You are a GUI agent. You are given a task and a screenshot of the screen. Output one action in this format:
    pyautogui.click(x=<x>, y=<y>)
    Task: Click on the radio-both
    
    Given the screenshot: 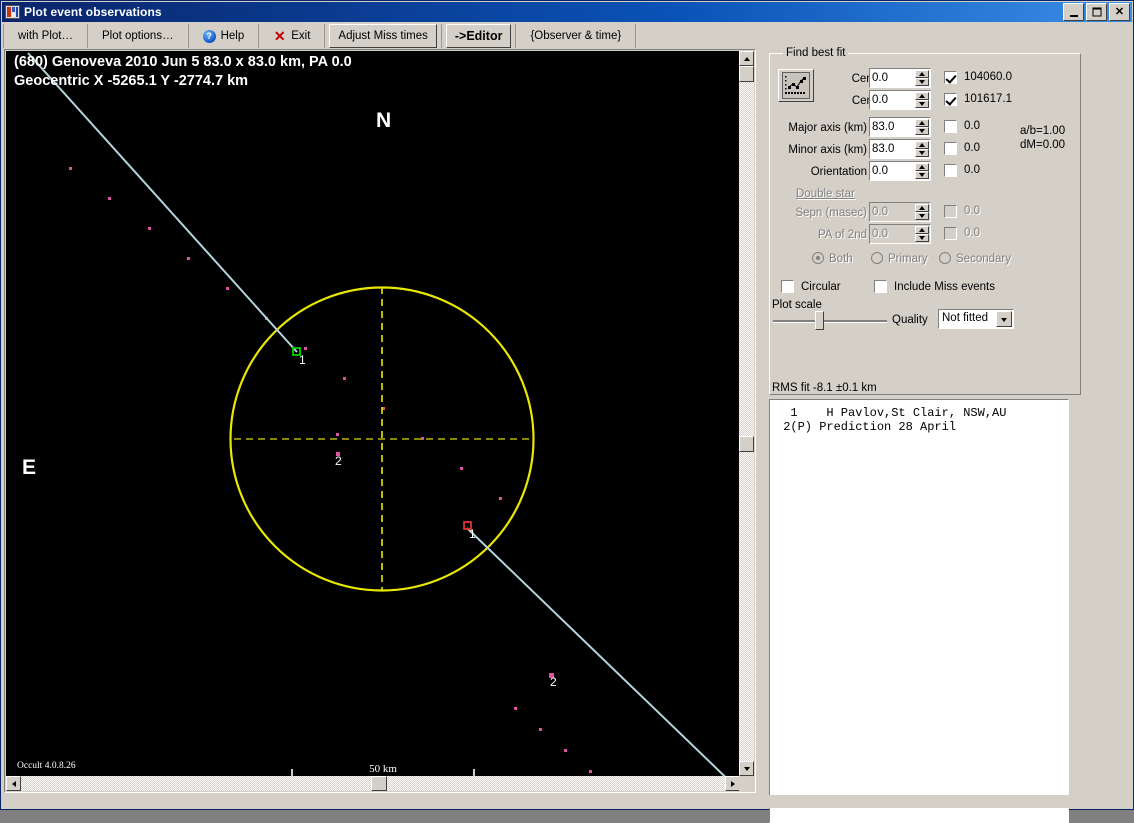 What is the action you would take?
    pyautogui.click(x=818, y=258)
    